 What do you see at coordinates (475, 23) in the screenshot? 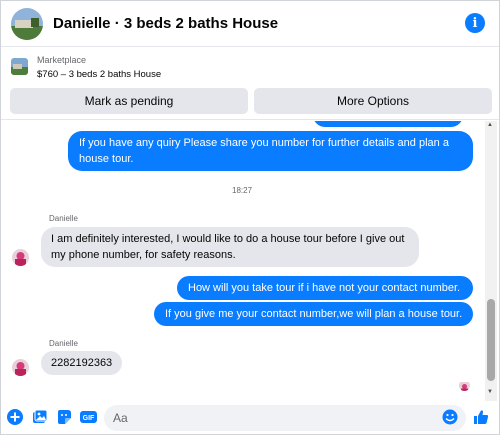
I see `info-icon: i` at bounding box center [475, 23].